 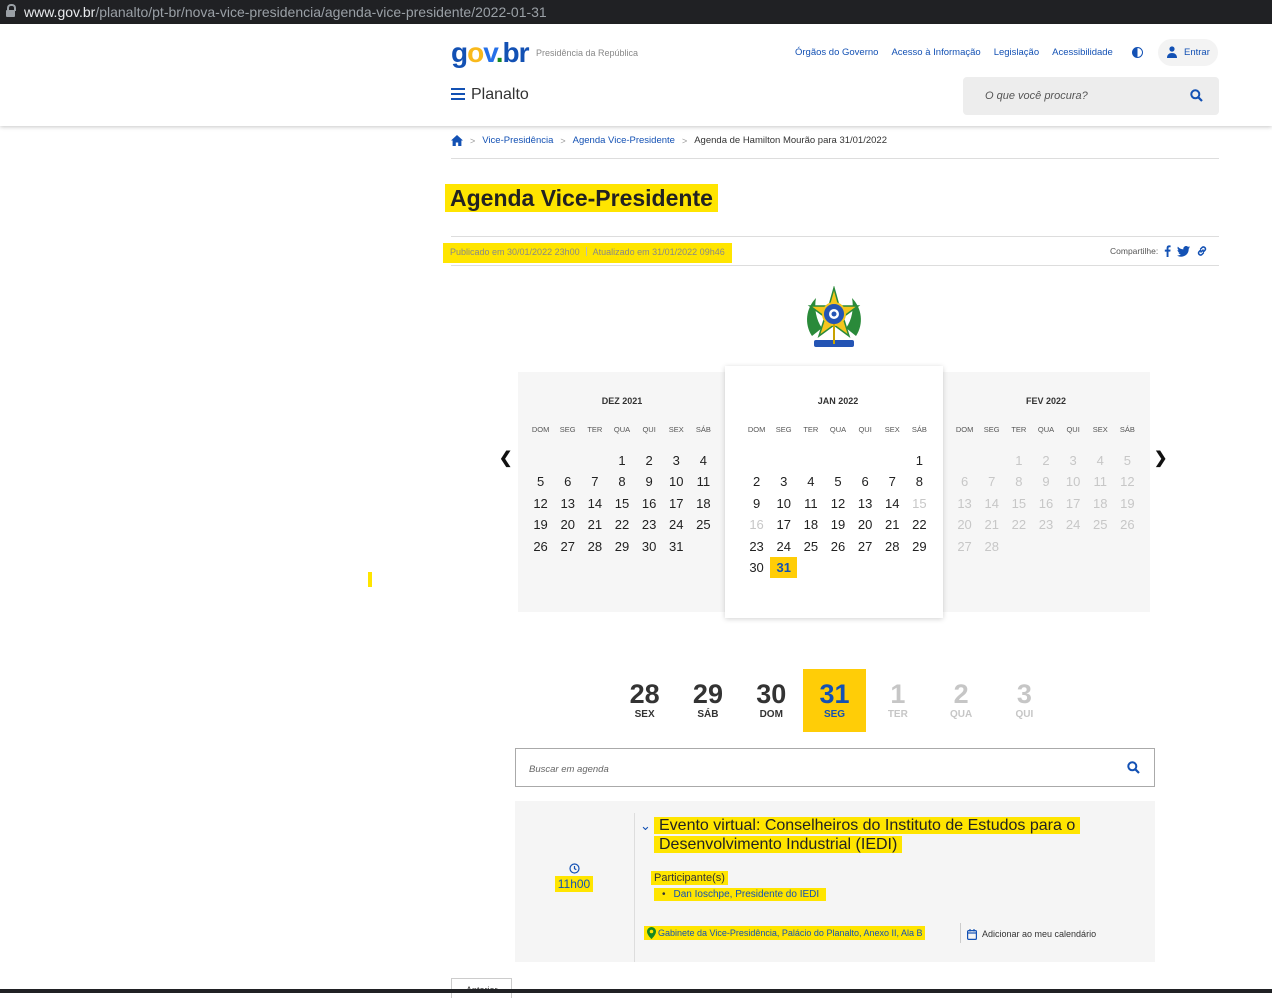 I want to click on divider, so click(x=835, y=265).